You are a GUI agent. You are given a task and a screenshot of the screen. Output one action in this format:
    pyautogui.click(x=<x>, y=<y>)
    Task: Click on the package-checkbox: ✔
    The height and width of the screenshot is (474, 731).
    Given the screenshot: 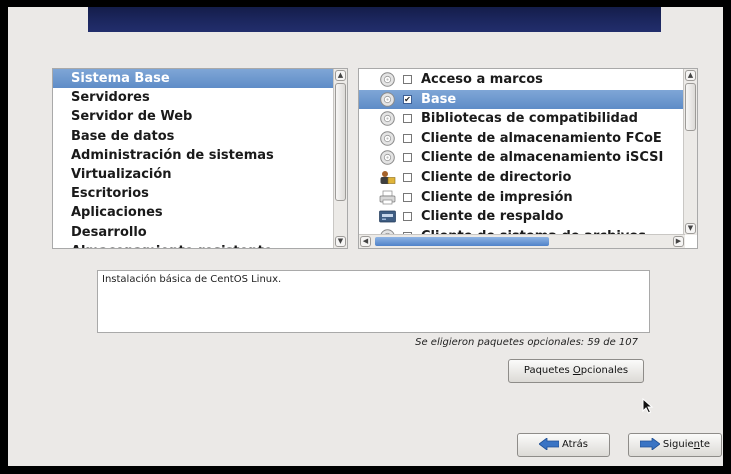 What is the action you would take?
    pyautogui.click(x=407, y=99)
    